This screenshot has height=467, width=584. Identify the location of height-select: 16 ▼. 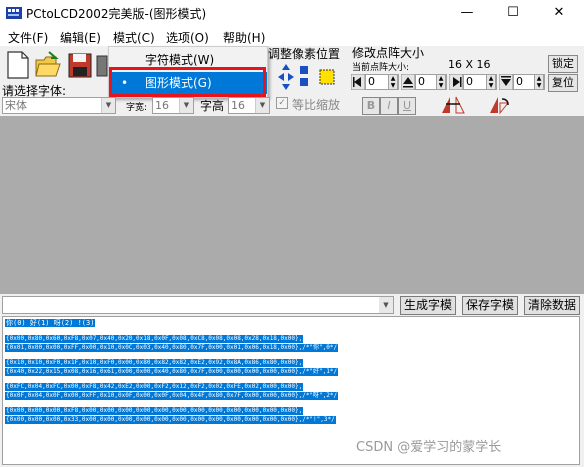
(249, 105).